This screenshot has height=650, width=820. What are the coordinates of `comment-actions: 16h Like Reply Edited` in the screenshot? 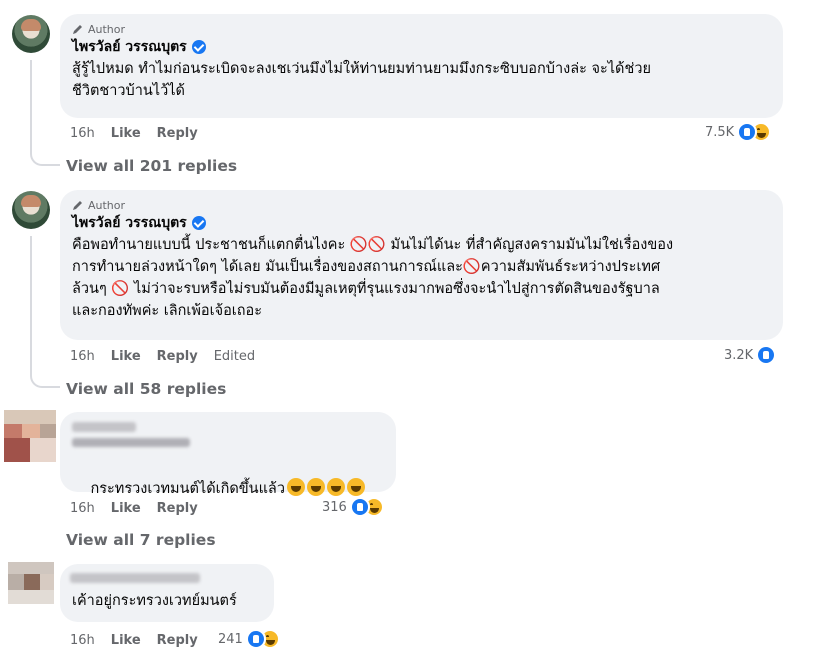 It's located at (170, 356).